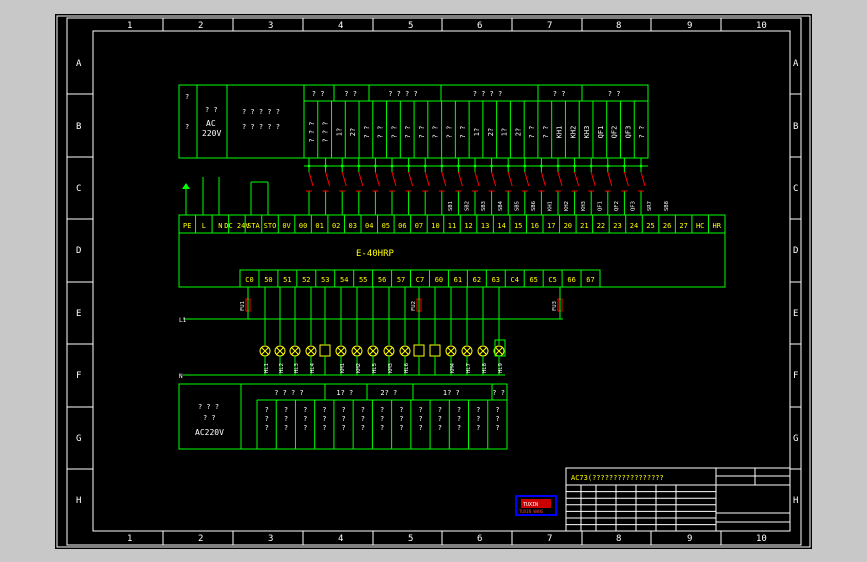 Image resolution: width=867 pixels, height=562 pixels. Describe the element at coordinates (468, 206) in the screenshot. I see `input-device-label: SB2` at that location.